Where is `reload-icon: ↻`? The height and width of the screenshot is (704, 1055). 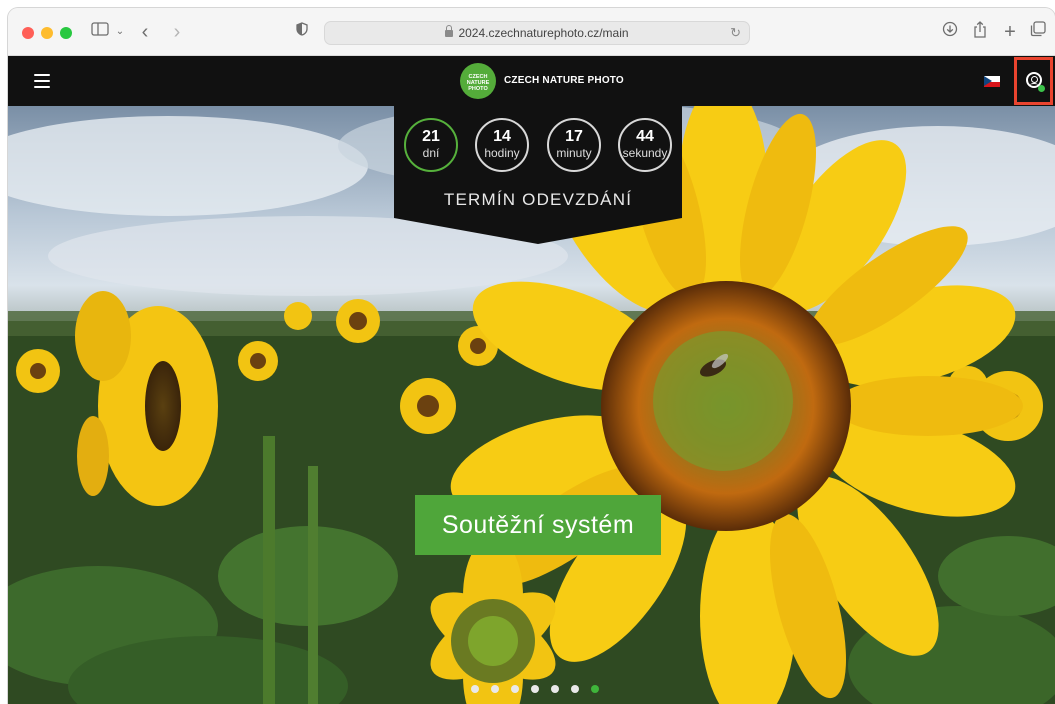 reload-icon: ↻ is located at coordinates (735, 33).